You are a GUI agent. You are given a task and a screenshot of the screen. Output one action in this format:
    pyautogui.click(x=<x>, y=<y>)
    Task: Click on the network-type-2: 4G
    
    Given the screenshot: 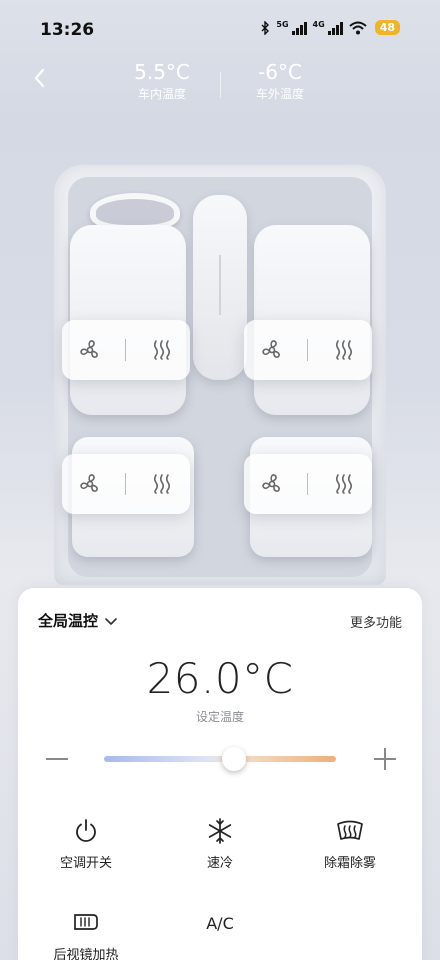 What is the action you would take?
    pyautogui.click(x=318, y=24)
    